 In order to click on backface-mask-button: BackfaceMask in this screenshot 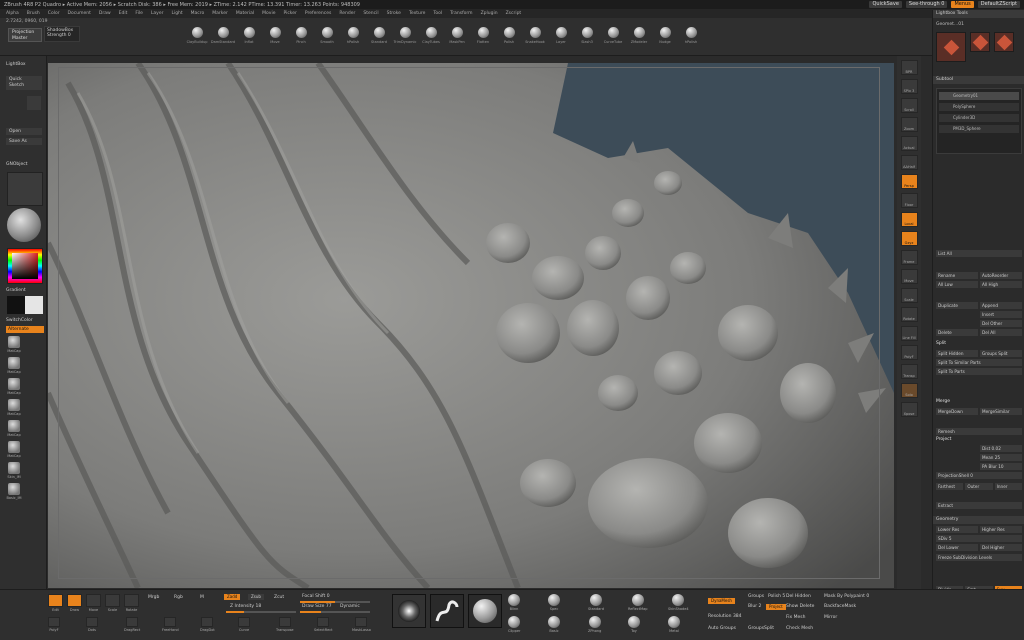, I will do `click(840, 606)`.